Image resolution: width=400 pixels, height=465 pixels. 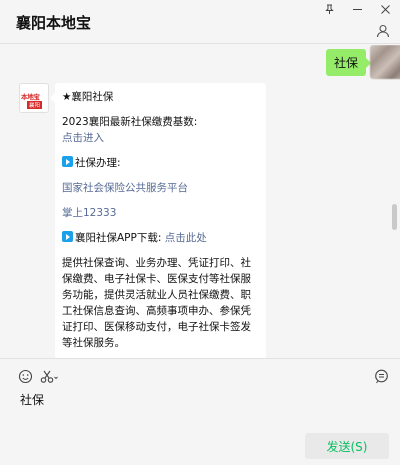 What do you see at coordinates (382, 377) in the screenshot?
I see `chat-history-icon` at bounding box center [382, 377].